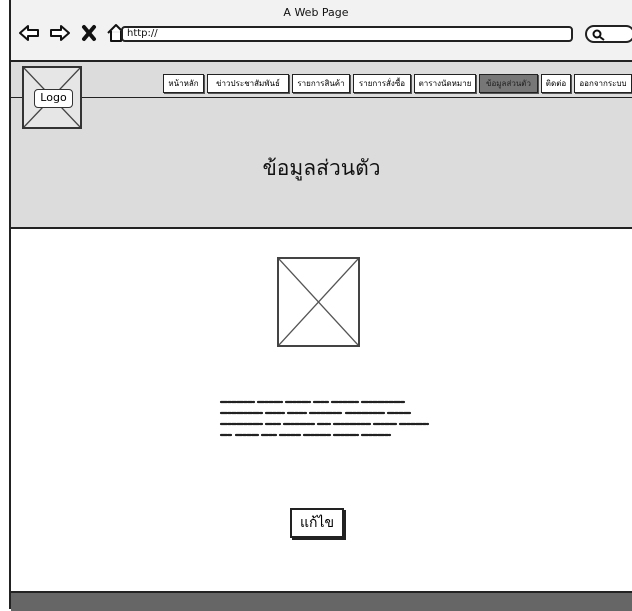  I want to click on nav-item-news: ข่าวประชาสัมพันธ์, so click(248, 83).